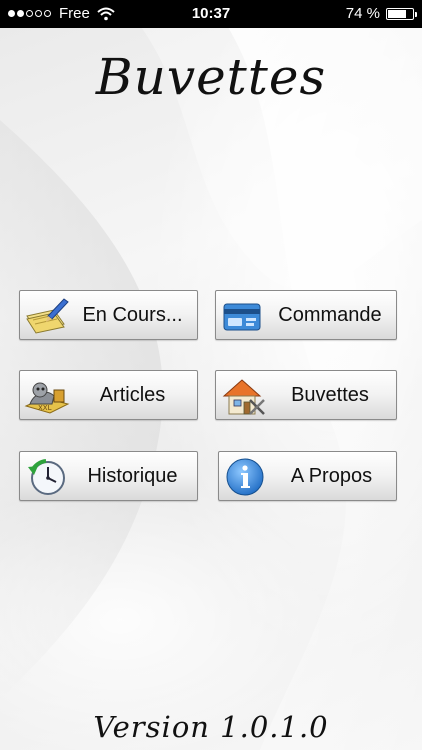 The height and width of the screenshot is (750, 422). I want to click on status-right: 74 %, so click(381, 13).